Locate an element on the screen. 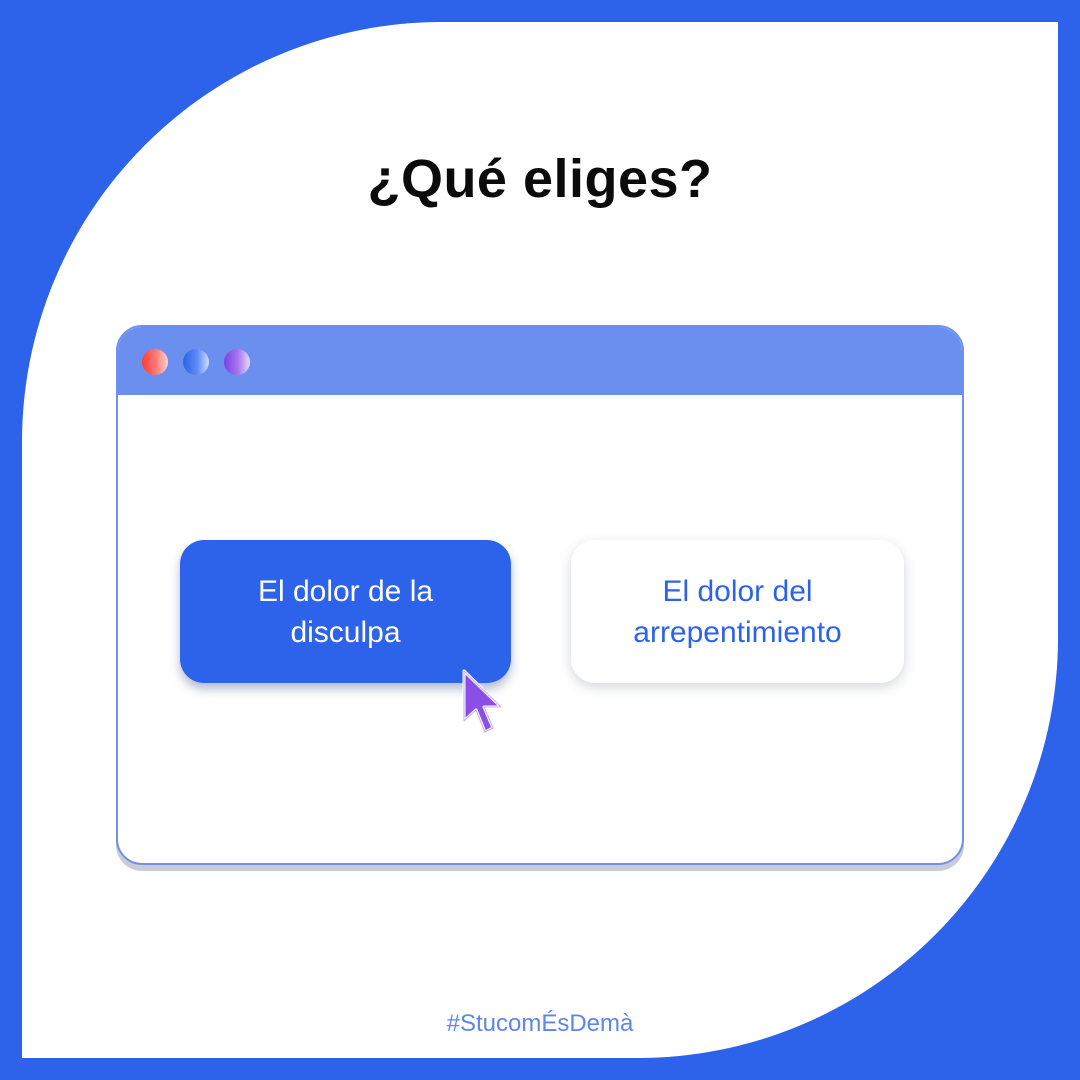 The width and height of the screenshot is (1080, 1080). mouse-pointer-icon is located at coordinates (482, 701).